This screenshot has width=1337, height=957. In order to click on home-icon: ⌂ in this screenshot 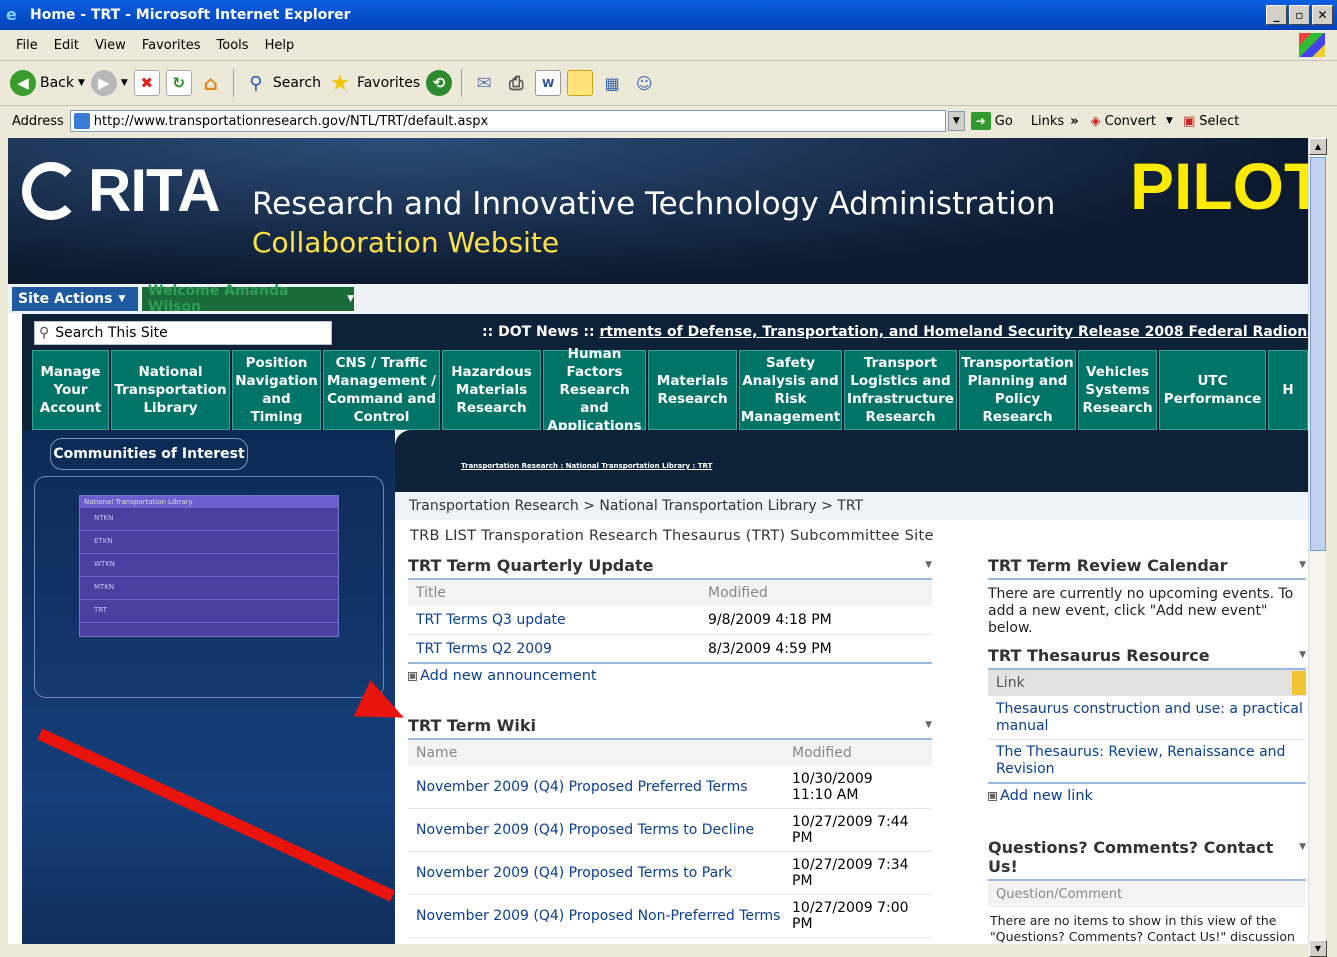, I will do `click(211, 83)`.